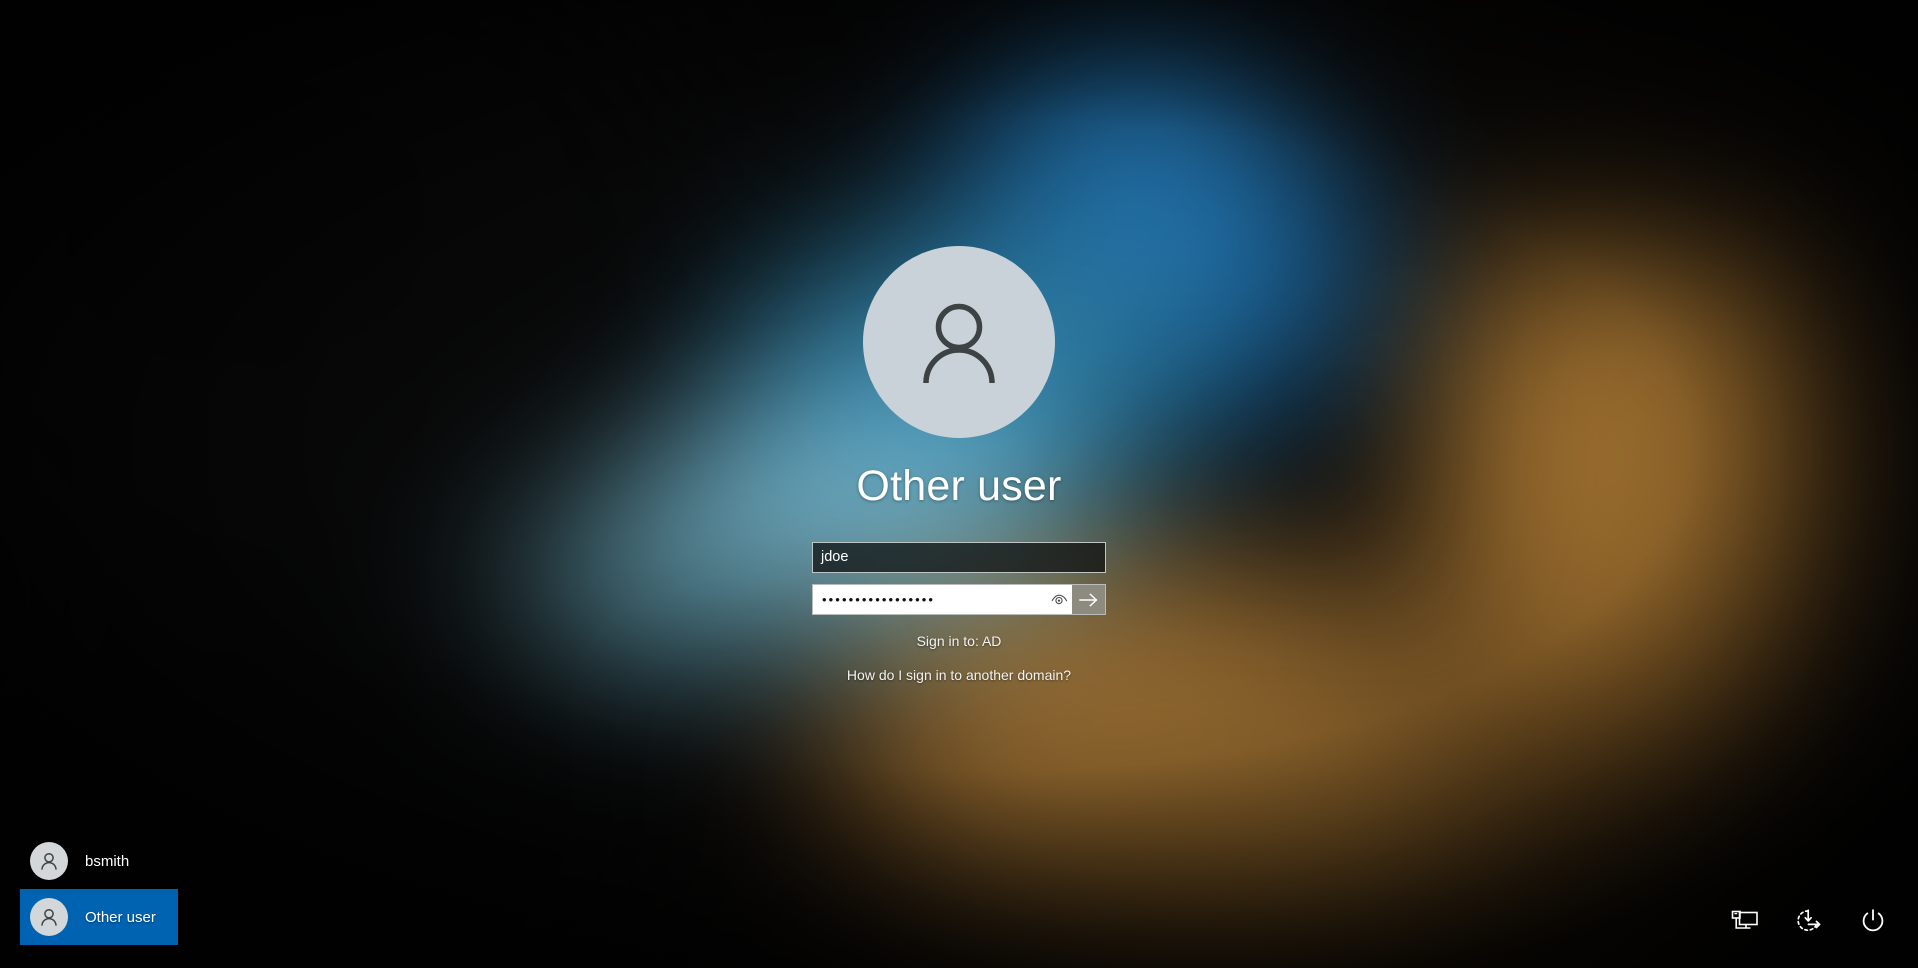 The image size is (1918, 968). I want to click on user-switcher-list: bsmith Other user, so click(99, 889).